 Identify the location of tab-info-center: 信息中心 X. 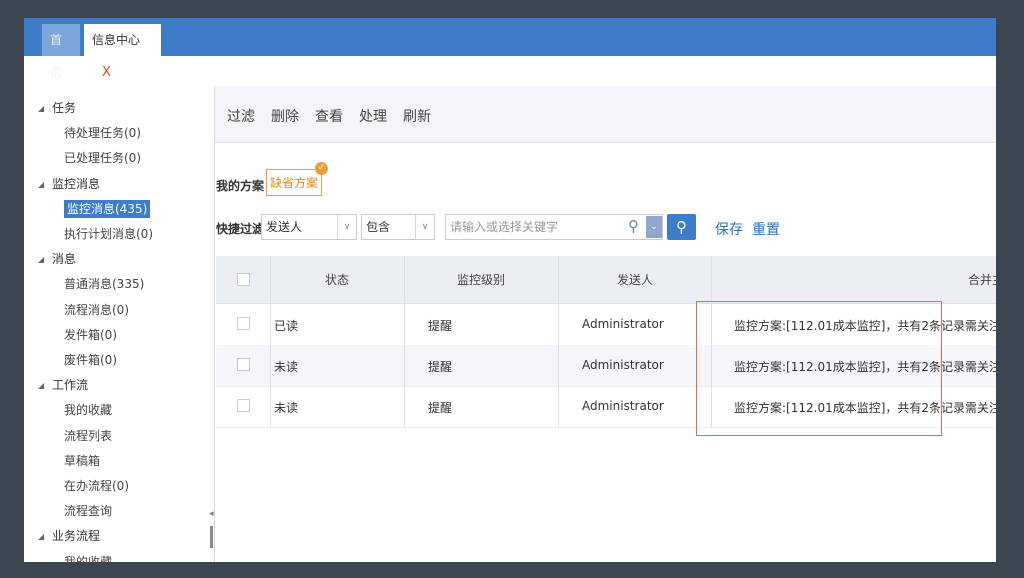
(122, 52).